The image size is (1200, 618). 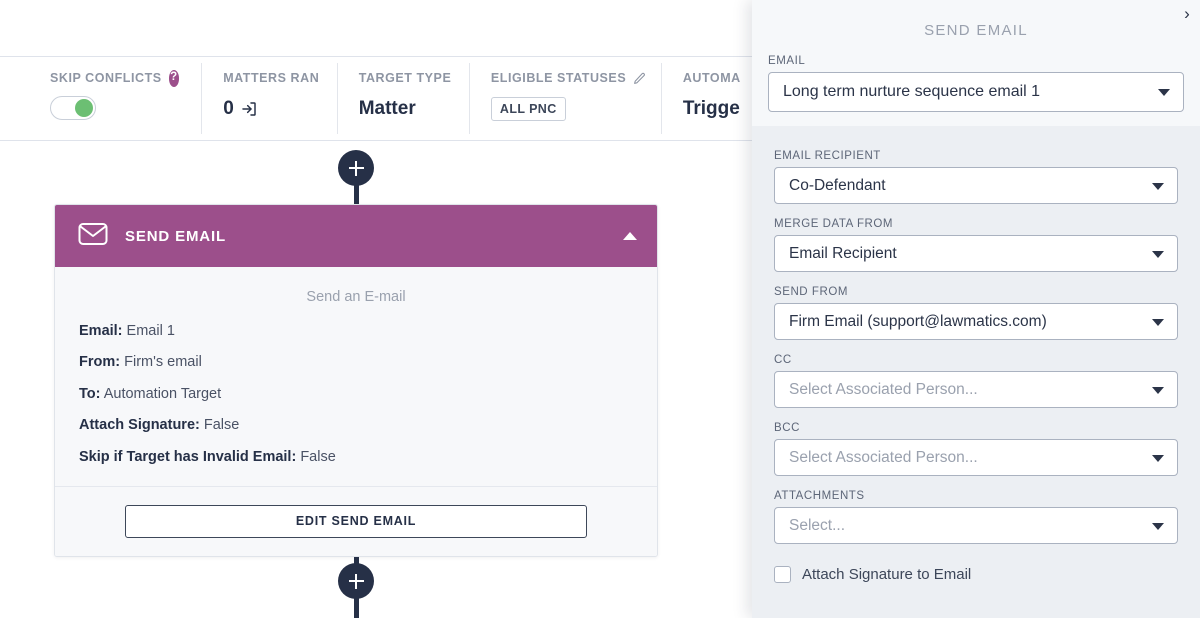 What do you see at coordinates (387, 108) in the screenshot?
I see `stat-target-type-value: Matter` at bounding box center [387, 108].